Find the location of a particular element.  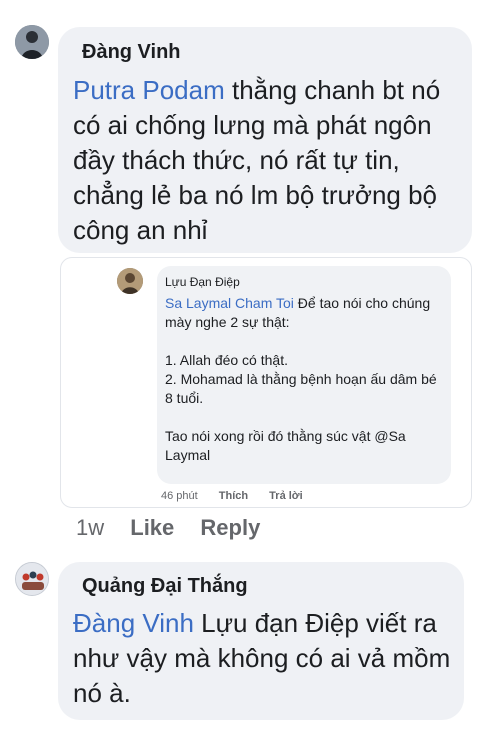

embedded-actions: 46 phút Thích Trả lời is located at coordinates (241, 496).